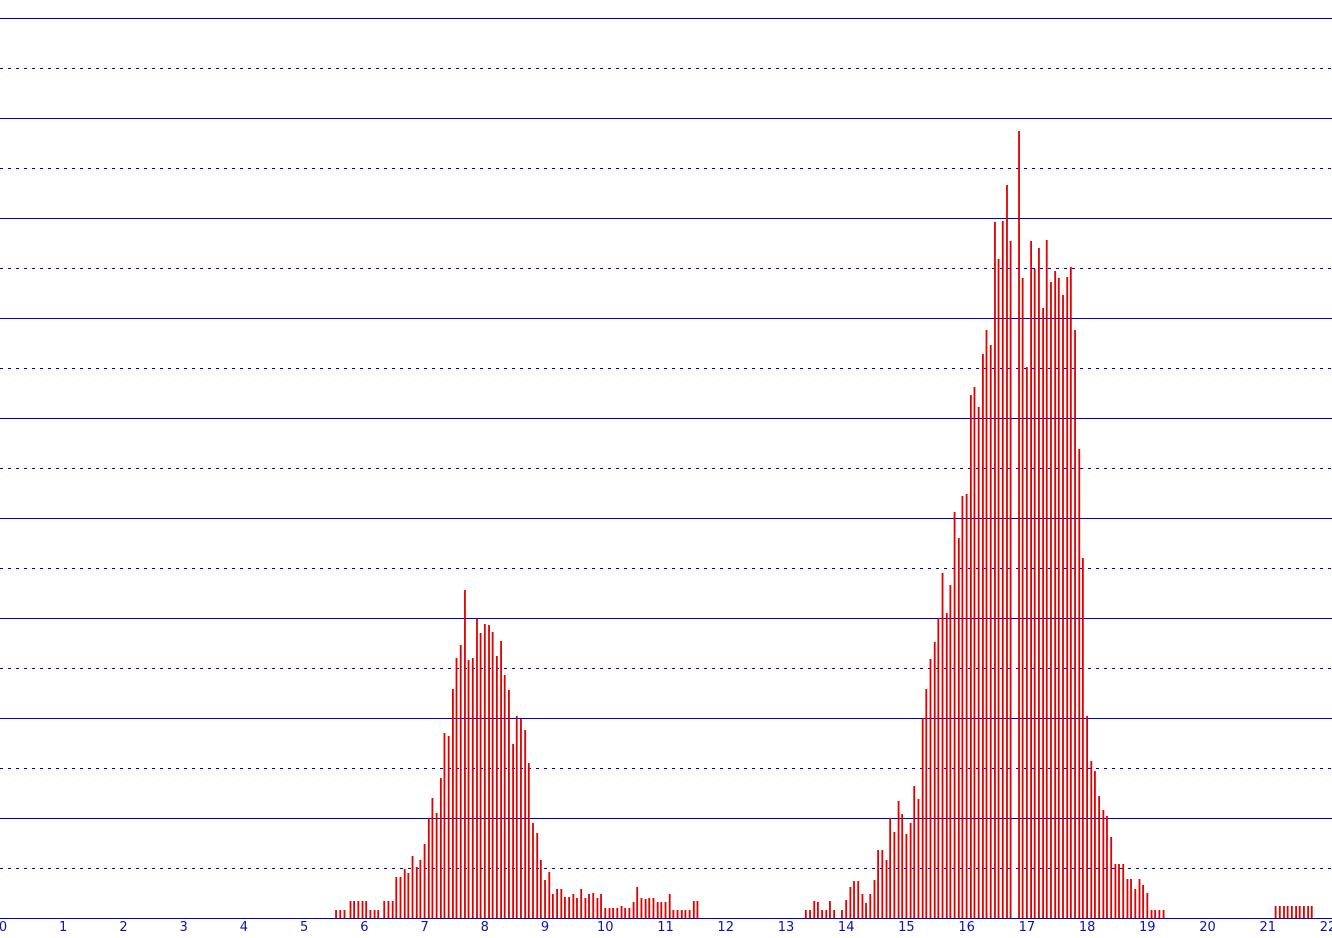 Image resolution: width=1332 pixels, height=938 pixels. I want to click on x-tick-label: 19, so click(1147, 927).